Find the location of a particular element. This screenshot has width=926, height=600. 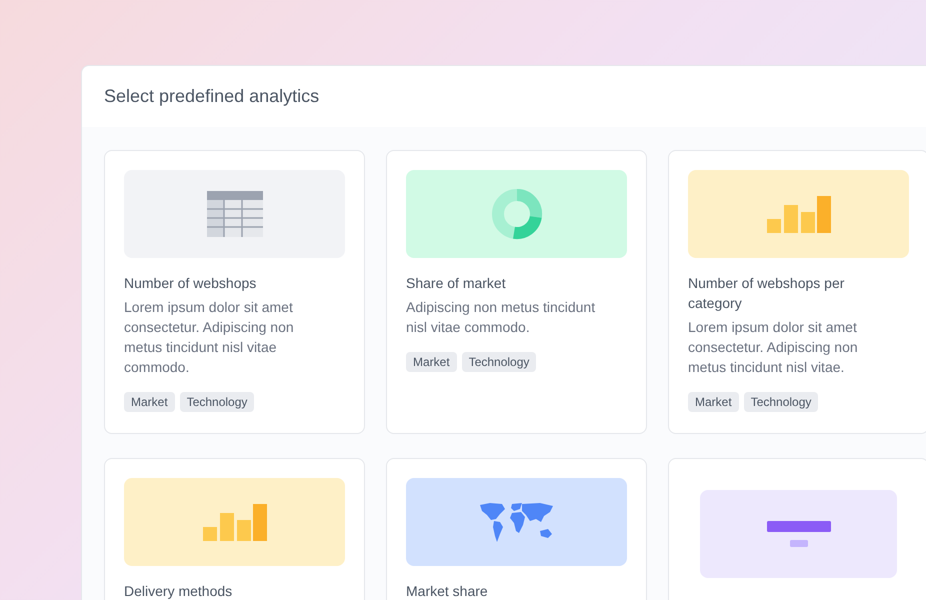

analytics-card: Number of webshops Lorem ipsum dolor sit amet consectetur. Adipiscing non metus tincidunt nisl vitae commodo. Market Technology is located at coordinates (234, 292).